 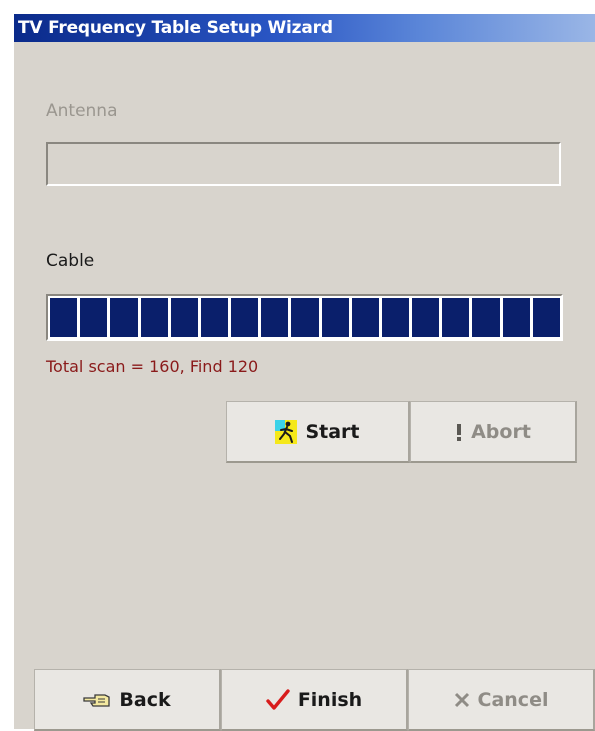 I want to click on antenna-label: Antenna, so click(x=82, y=111).